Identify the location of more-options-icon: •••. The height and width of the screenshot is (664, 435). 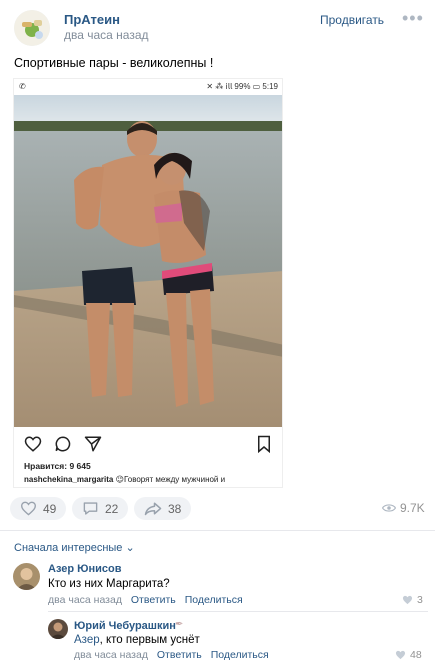
(413, 18).